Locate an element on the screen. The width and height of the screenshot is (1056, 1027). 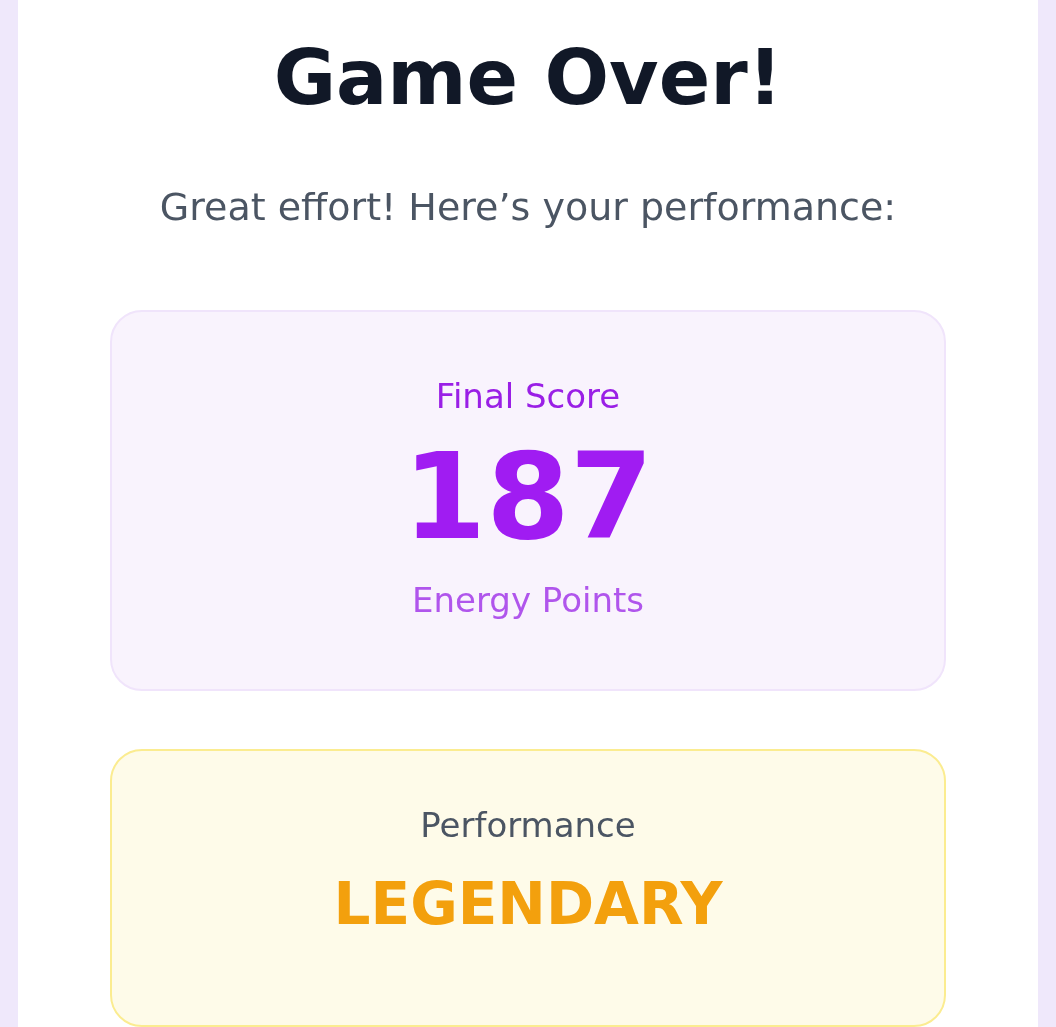
score-unit: Energy Points is located at coordinates (528, 600).